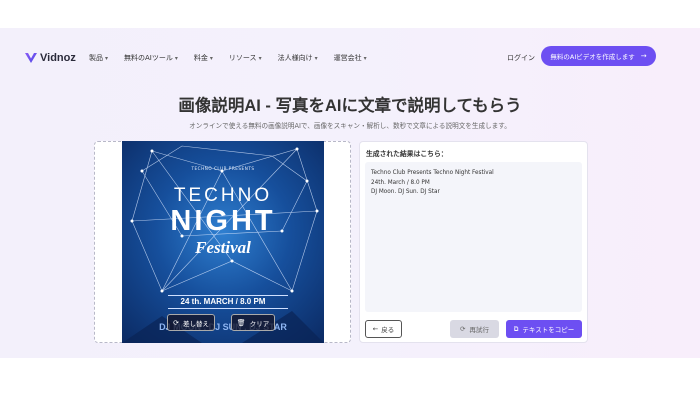 The image size is (700, 400). I want to click on result-line: DJ Moon. DJ Sun. DJ Star, so click(405, 192).